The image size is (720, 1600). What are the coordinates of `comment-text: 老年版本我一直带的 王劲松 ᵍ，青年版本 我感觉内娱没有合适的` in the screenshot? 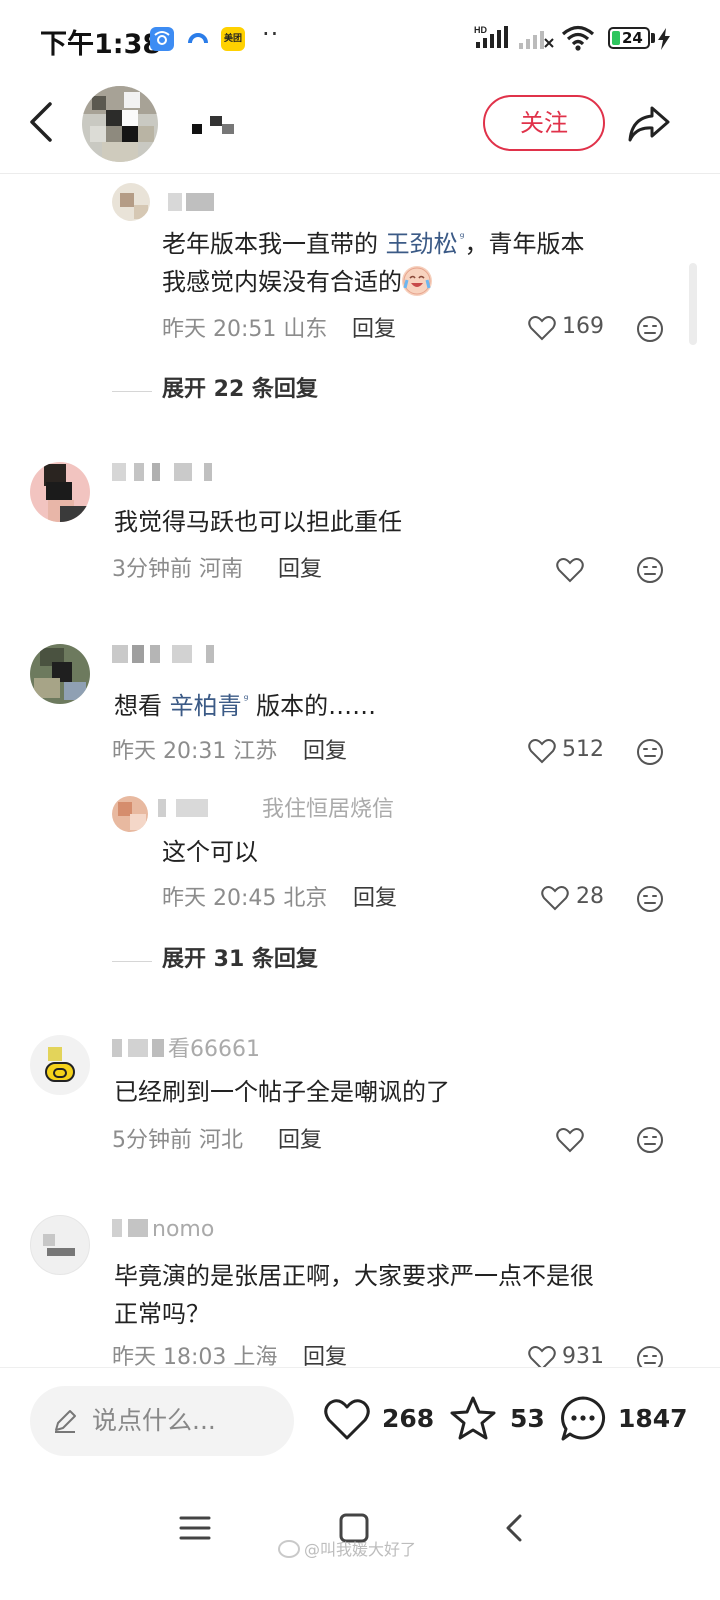 It's located at (422, 263).